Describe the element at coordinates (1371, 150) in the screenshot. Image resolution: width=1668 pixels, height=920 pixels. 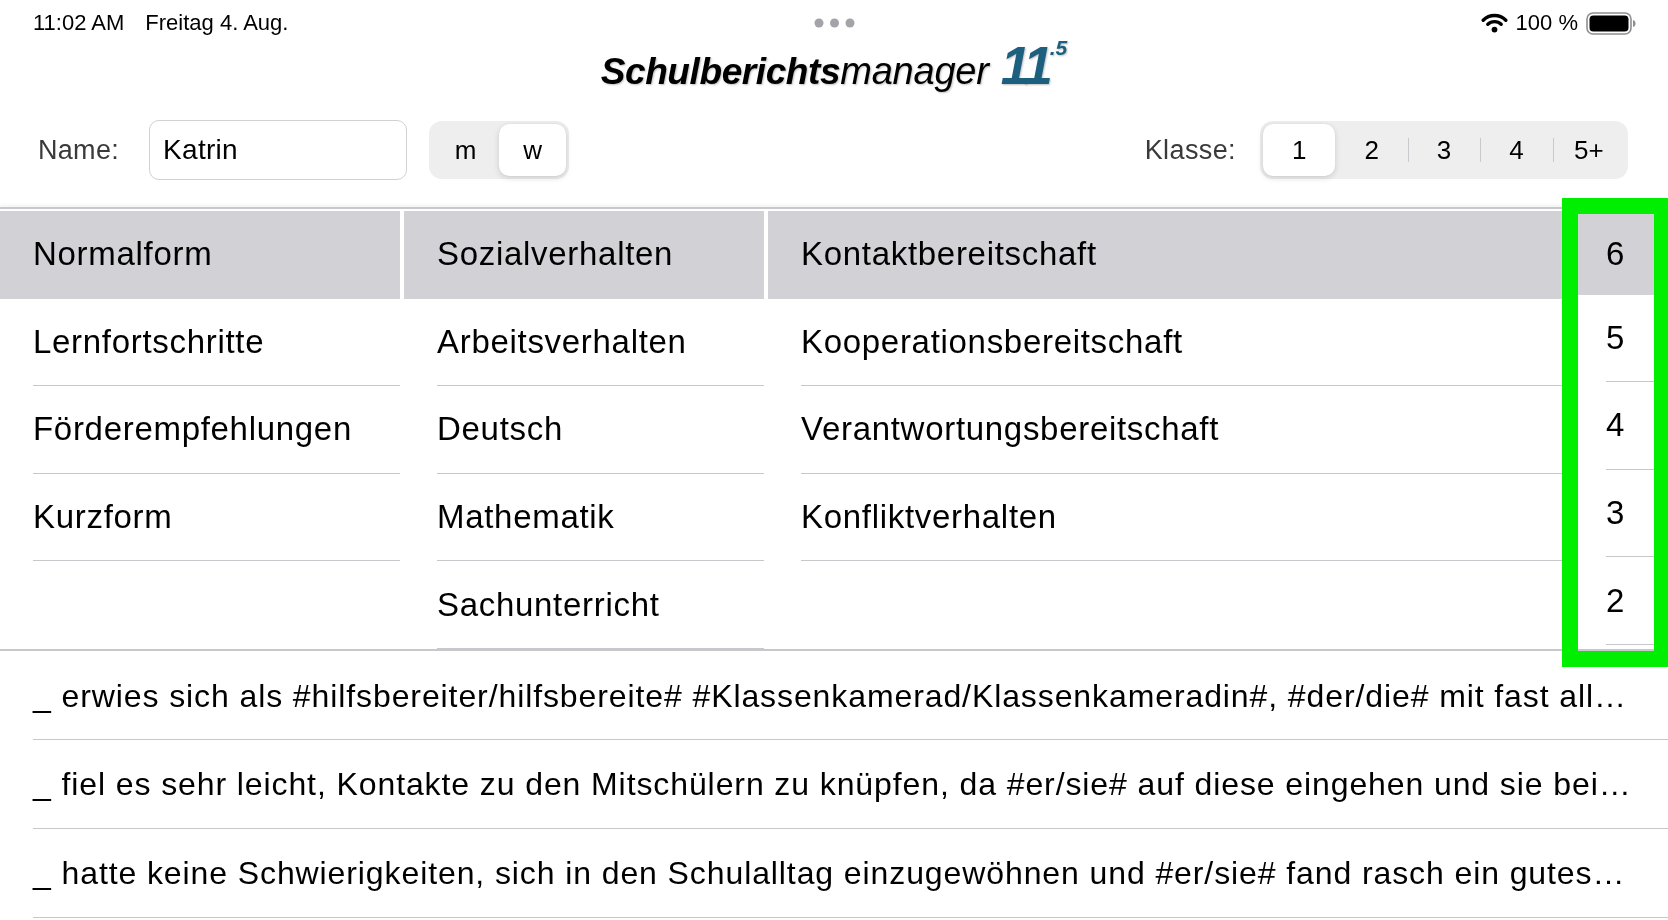
I see `class-option: 2` at that location.